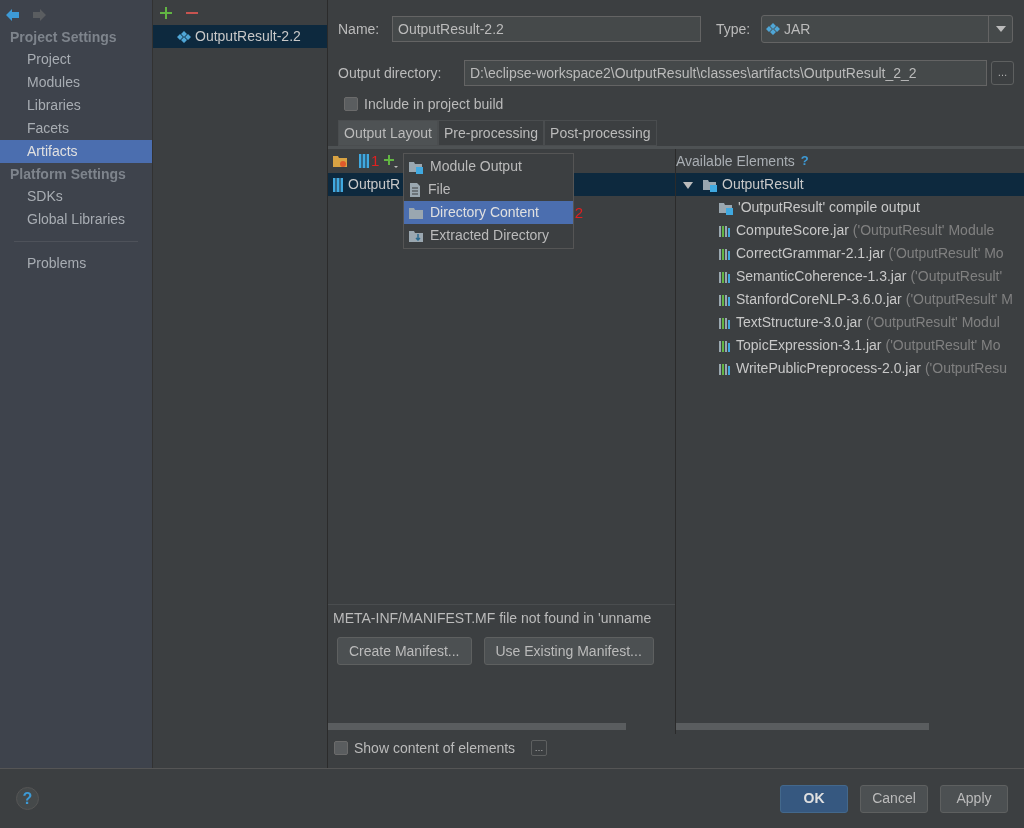  What do you see at coordinates (68, 174) in the screenshot?
I see `section-header: Platform Settings` at bounding box center [68, 174].